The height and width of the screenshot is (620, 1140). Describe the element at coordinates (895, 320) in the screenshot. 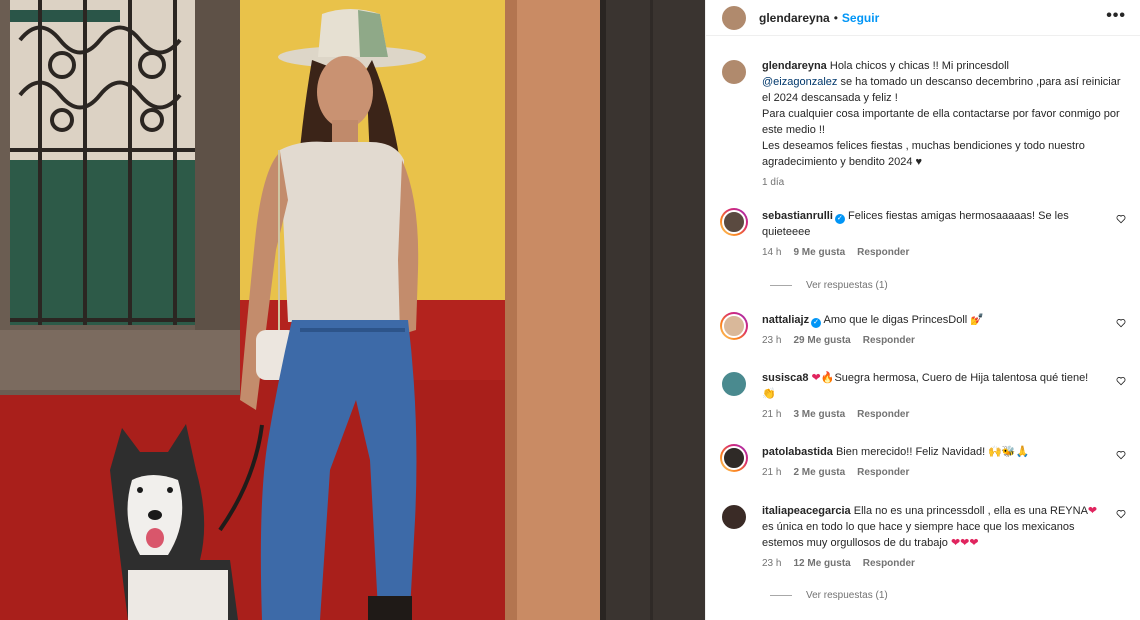

I see `comment-text: Amo que le digas PrincesDoll` at that location.